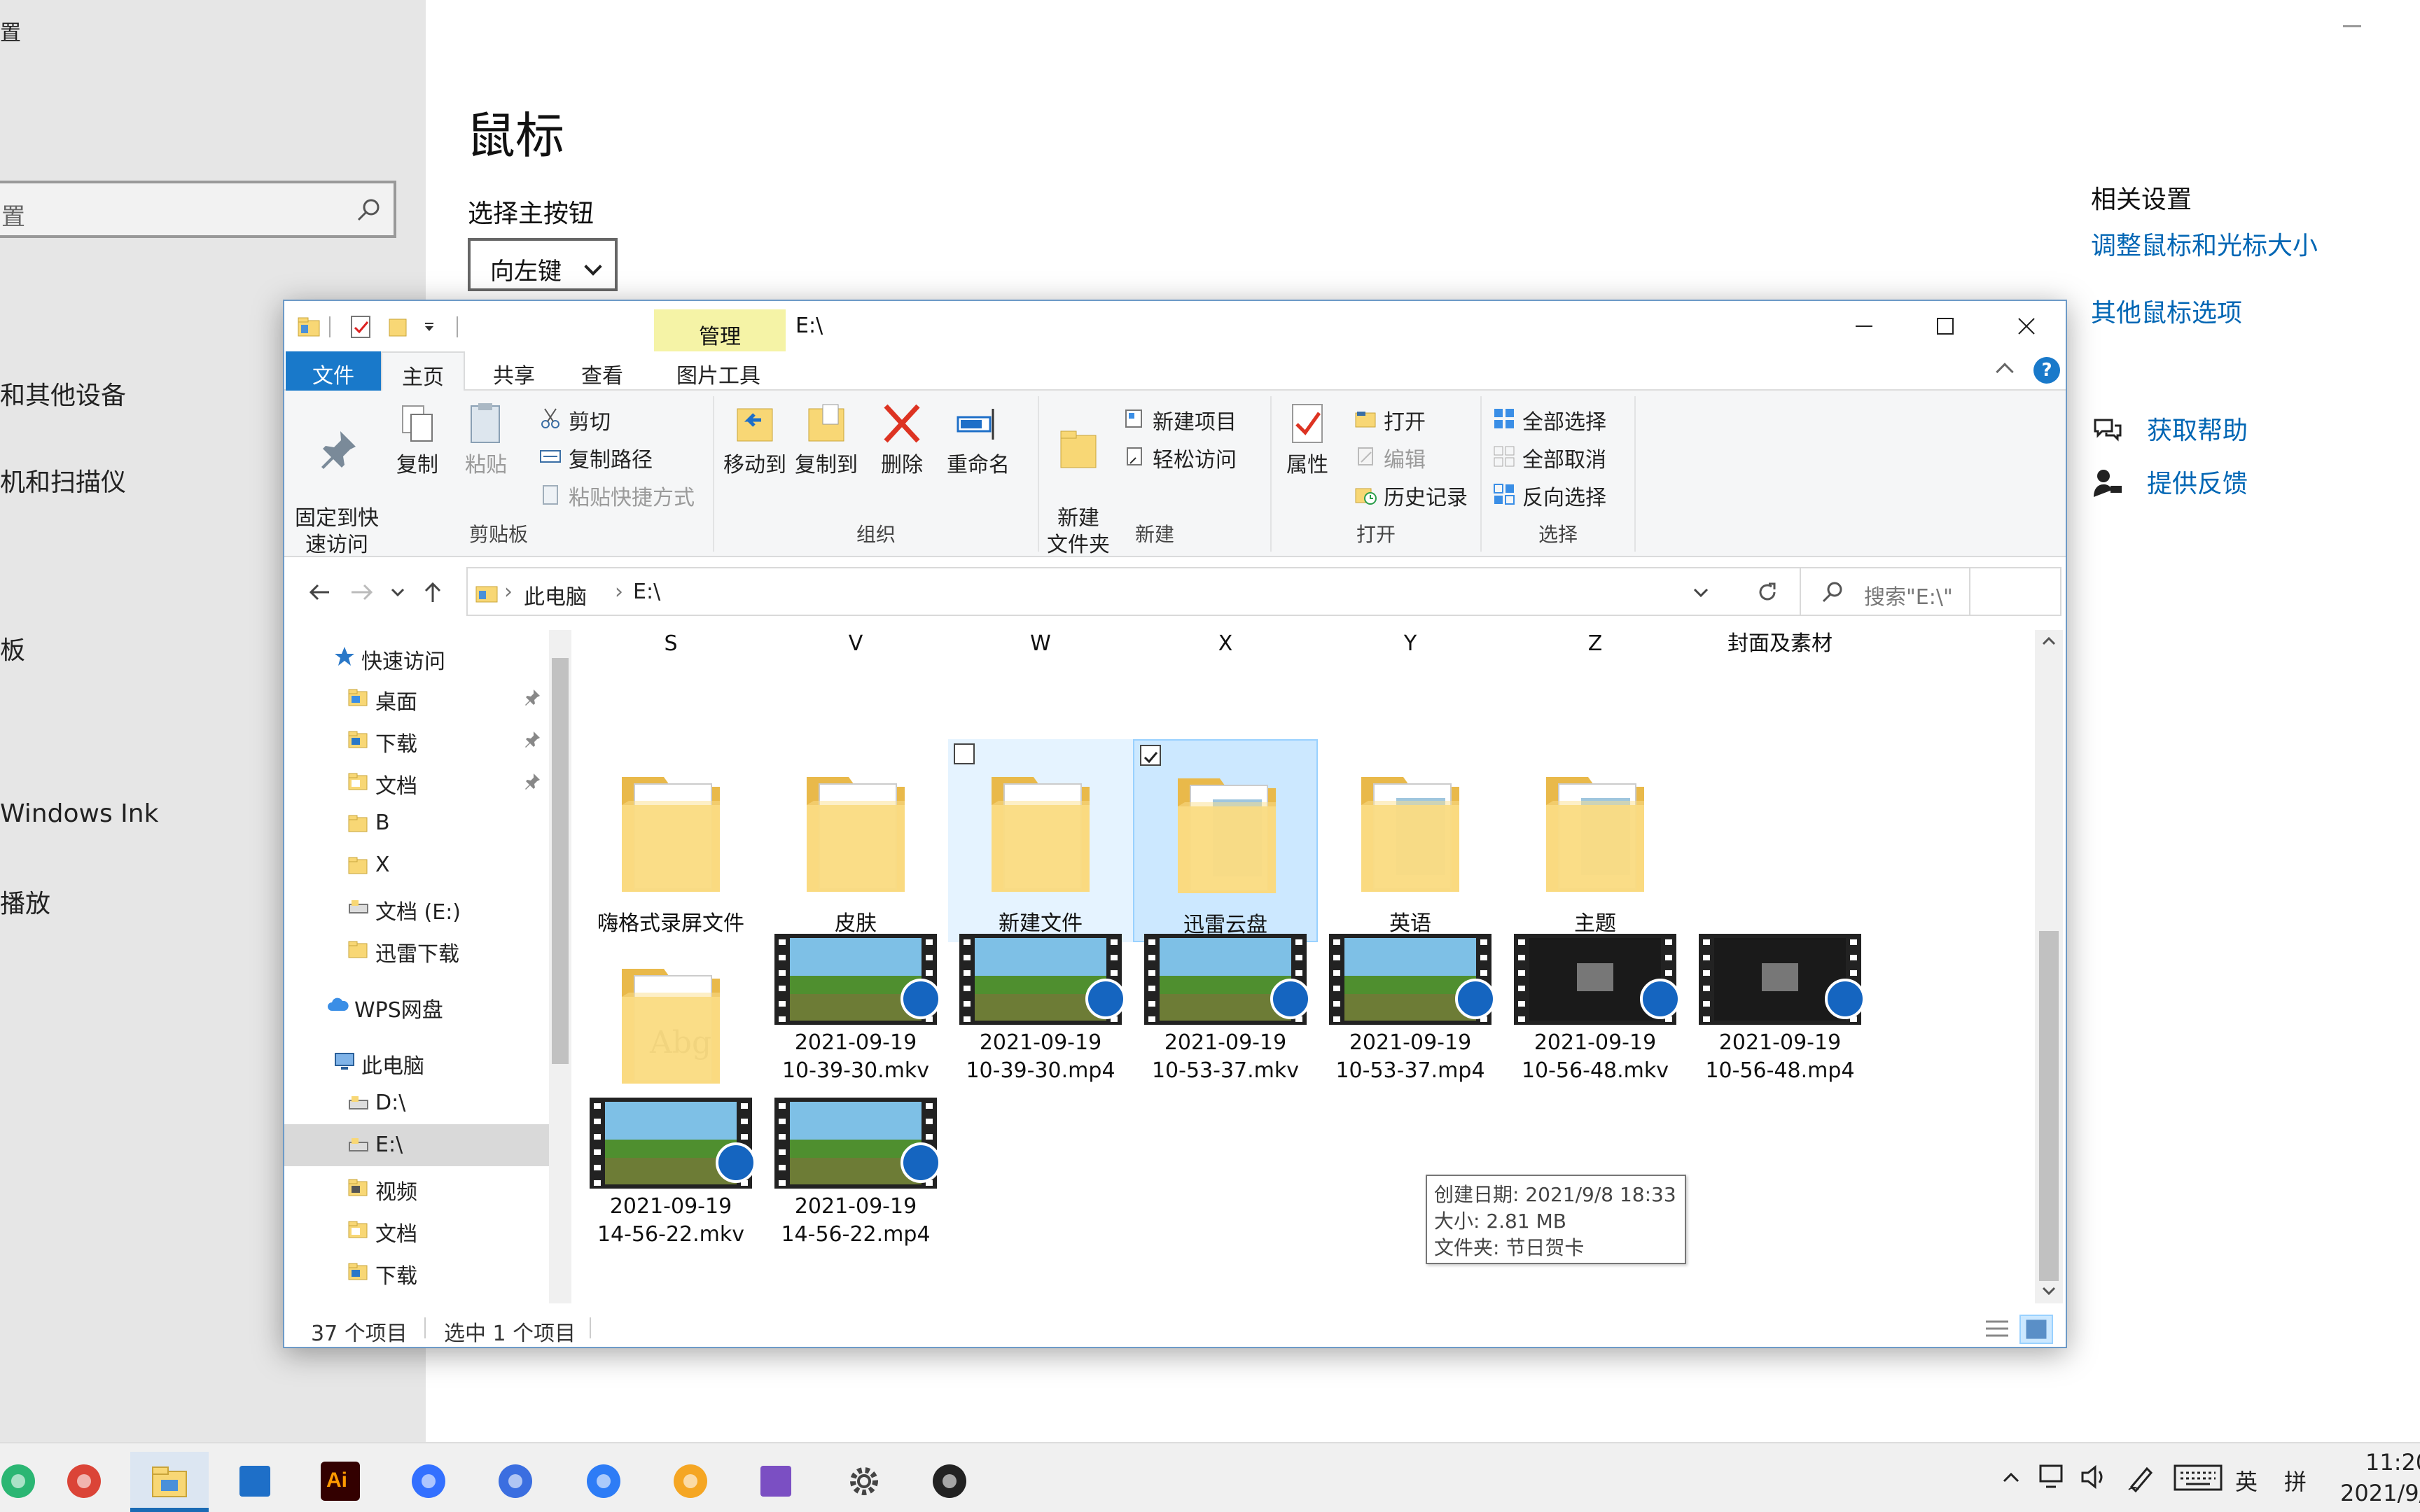  I want to click on open-button: 打开, so click(1413, 419).